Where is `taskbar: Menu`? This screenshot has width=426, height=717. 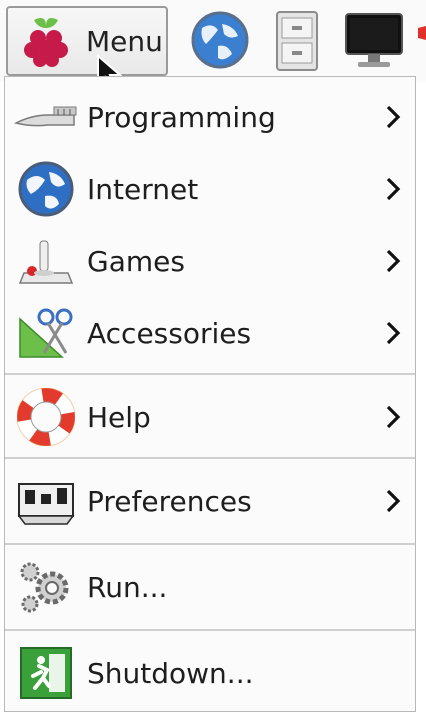 taskbar: Menu is located at coordinates (213, 45).